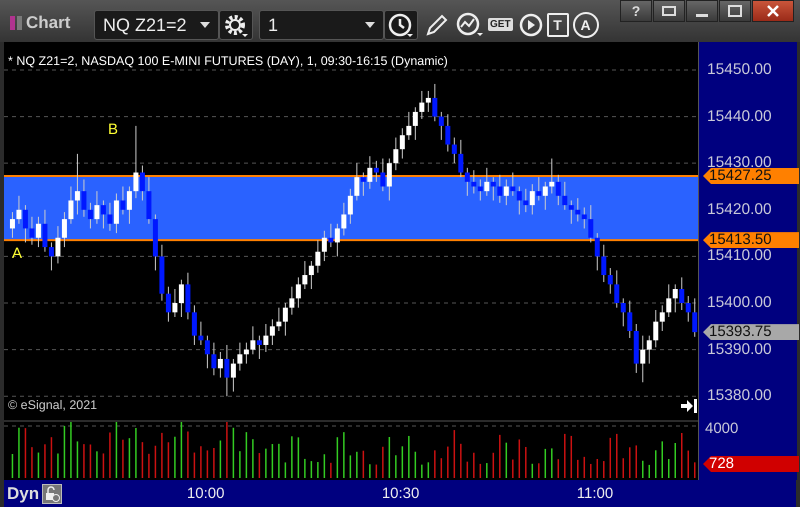 The height and width of the screenshot is (507, 800). I want to click on minimize-icon, so click(702, 15).